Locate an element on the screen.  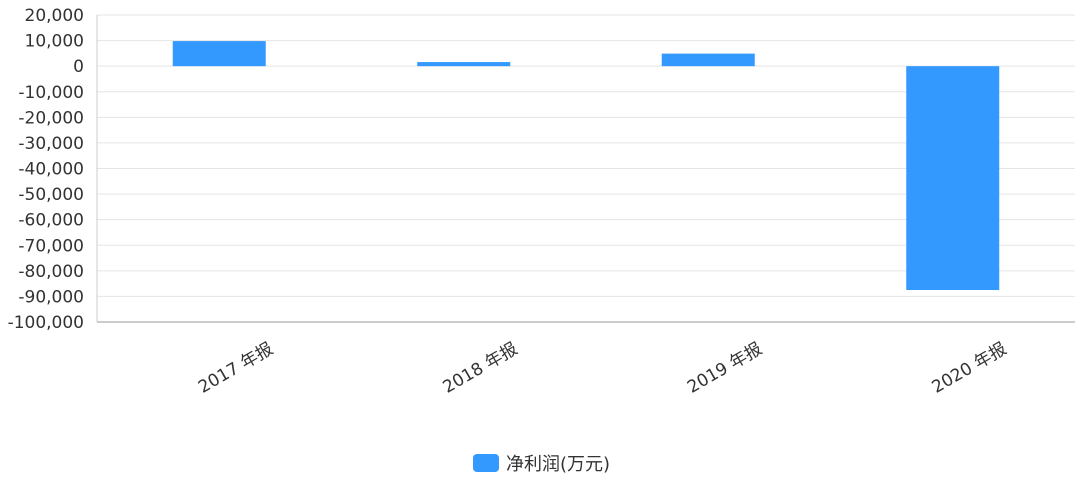
legend: 净利润(万元) is located at coordinates (541, 464).